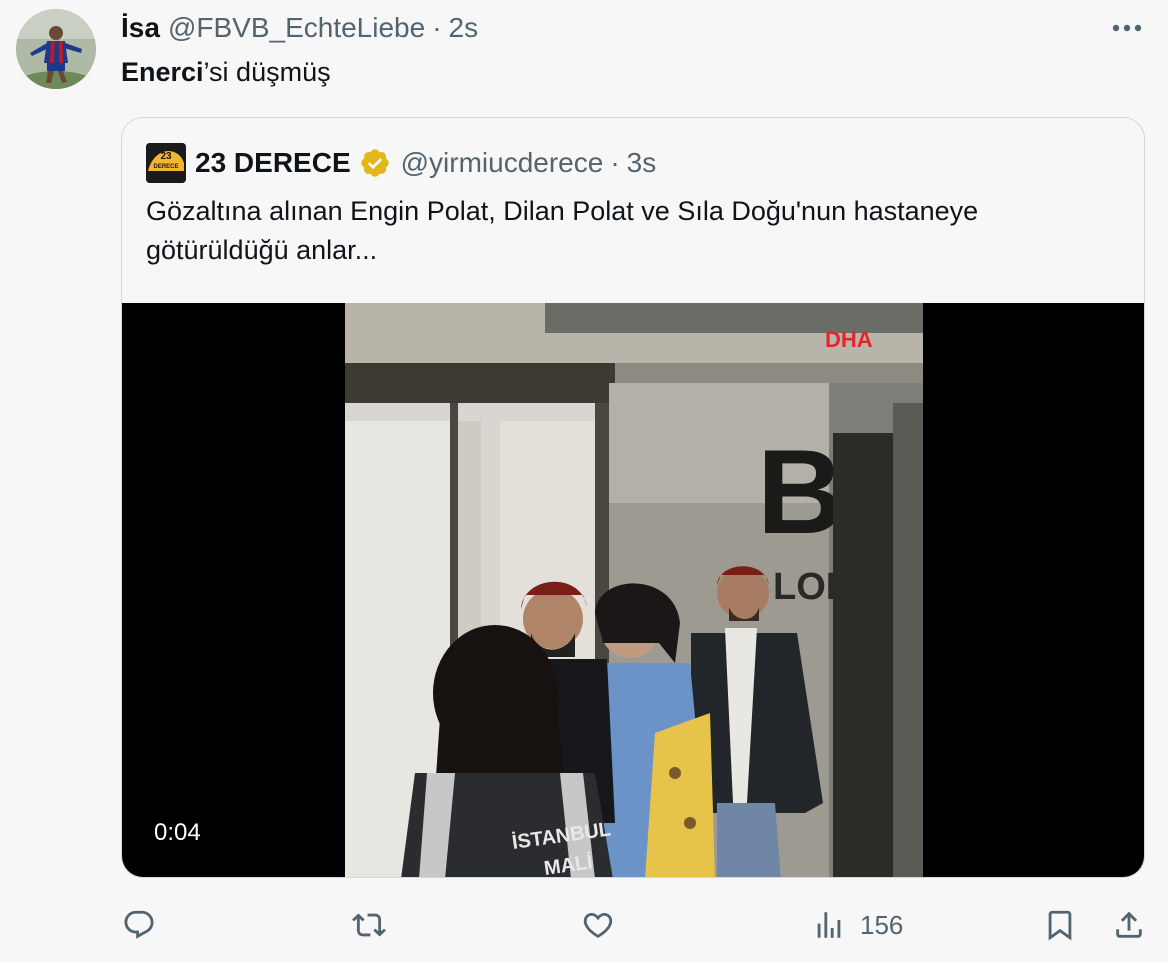  I want to click on share-button, so click(1129, 925).